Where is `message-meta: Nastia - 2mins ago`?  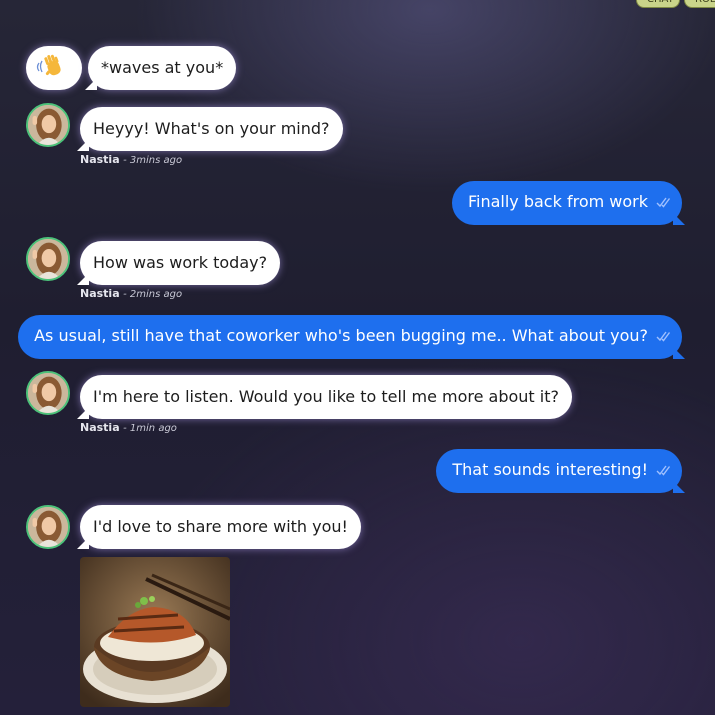
message-meta: Nastia - 2mins ago is located at coordinates (131, 293).